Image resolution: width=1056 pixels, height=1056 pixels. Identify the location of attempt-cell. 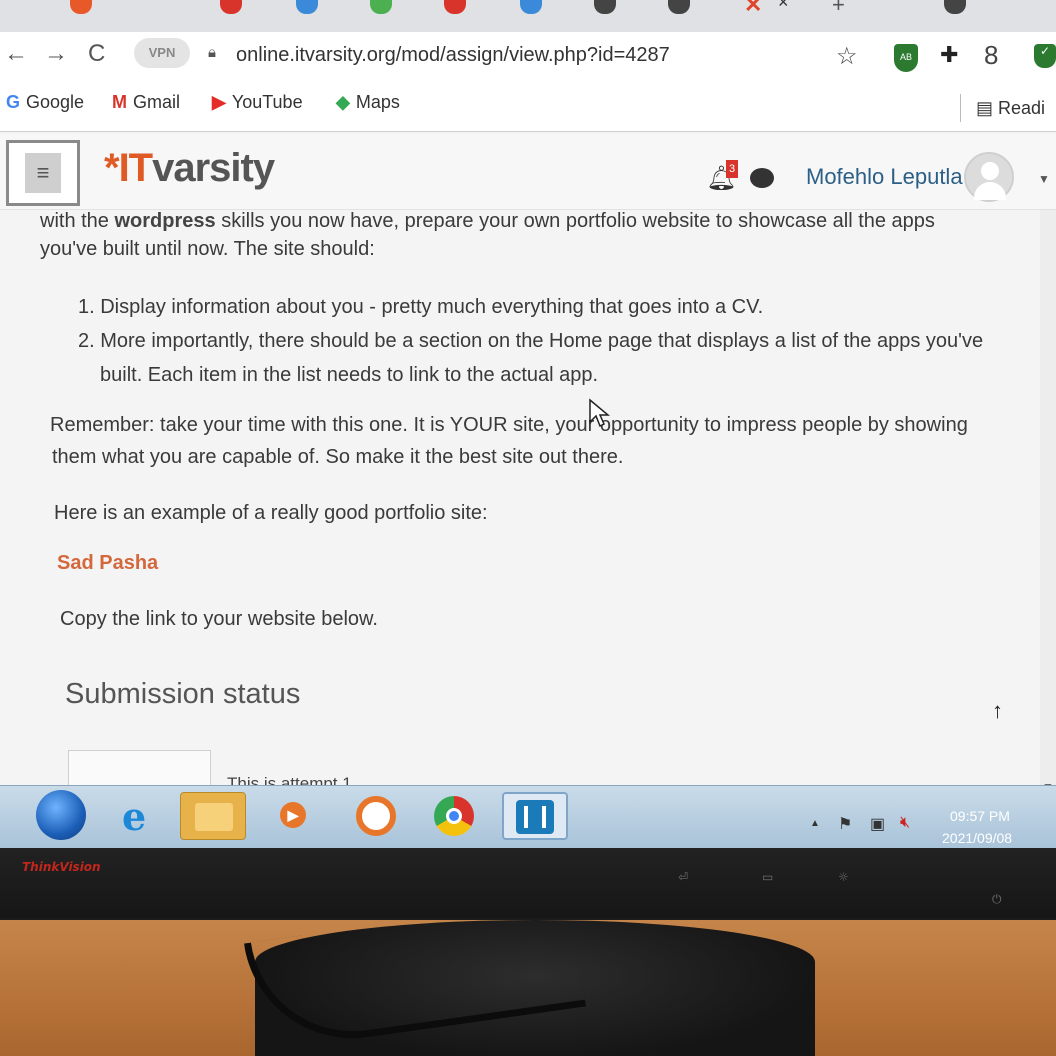
(139, 770).